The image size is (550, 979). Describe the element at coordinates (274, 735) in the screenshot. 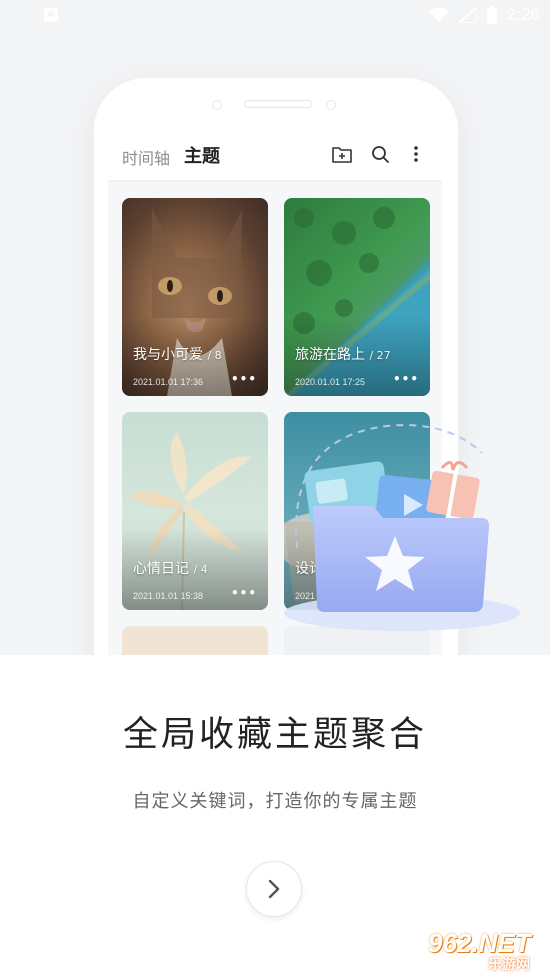

I see `onboarding-headline: 全局收藏主题聚合` at that location.